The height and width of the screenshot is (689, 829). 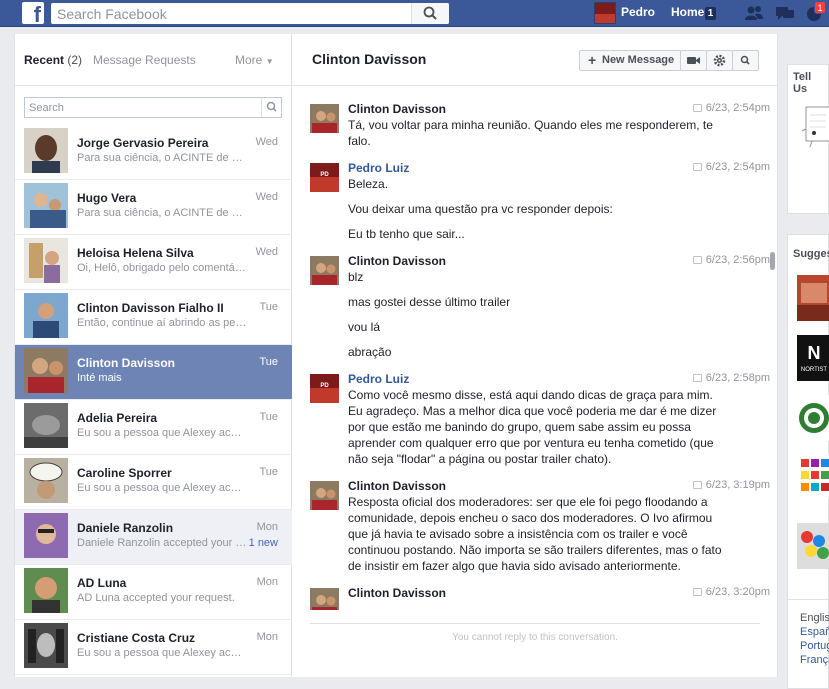 What do you see at coordinates (153, 372) in the screenshot?
I see `thread-item-active: Clinton Davisson Inté mais Tue` at bounding box center [153, 372].